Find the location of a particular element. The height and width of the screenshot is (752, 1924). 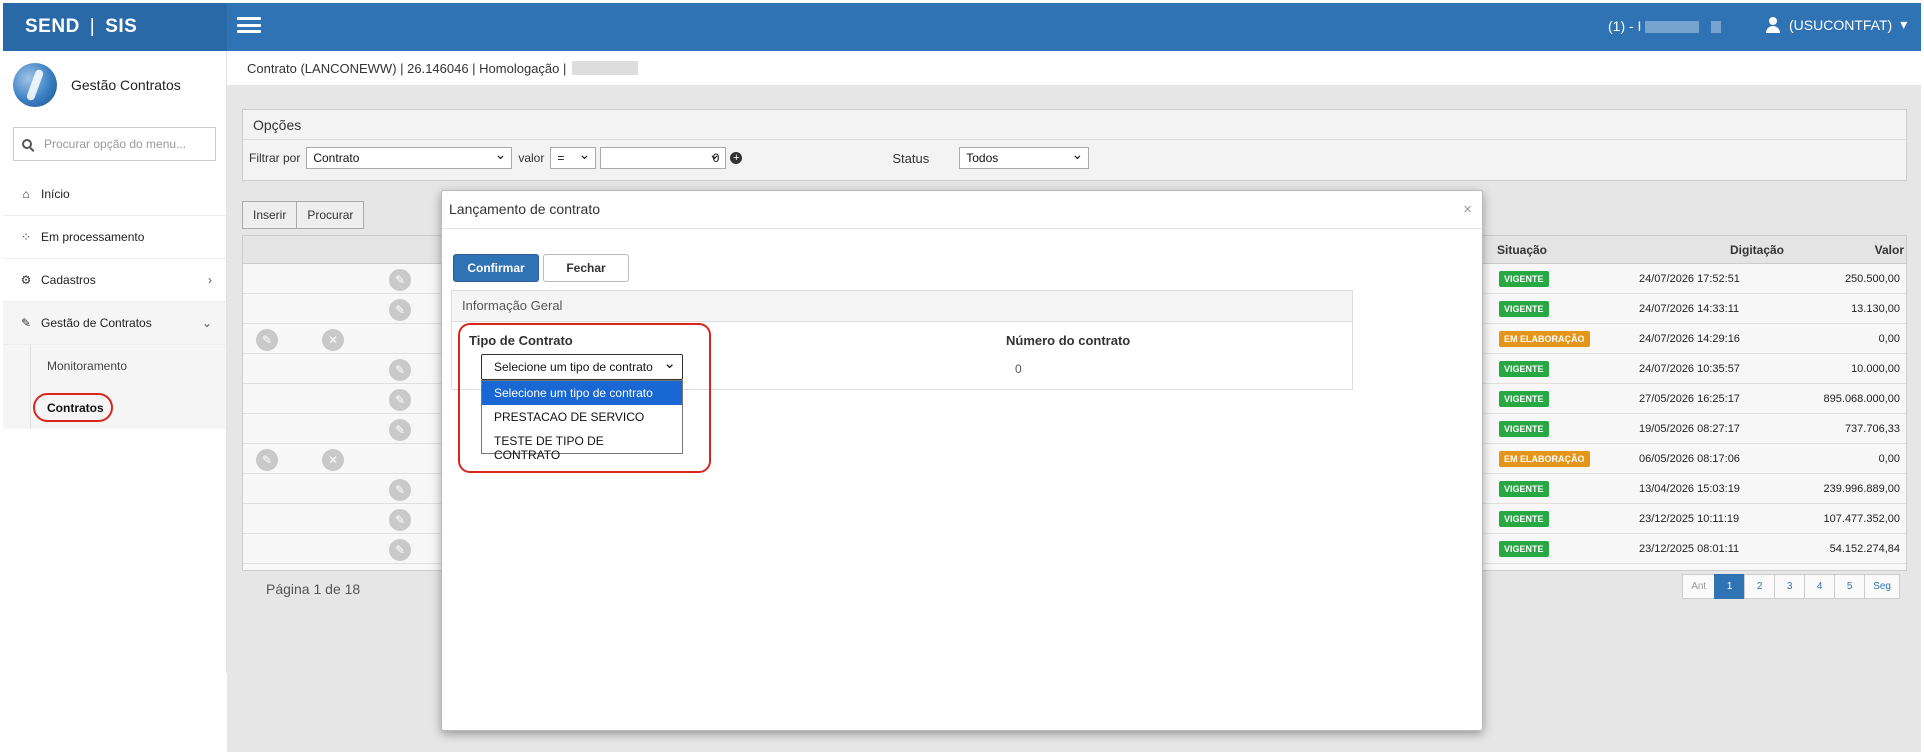

filter-by-label: Filtrar por is located at coordinates (275, 158).